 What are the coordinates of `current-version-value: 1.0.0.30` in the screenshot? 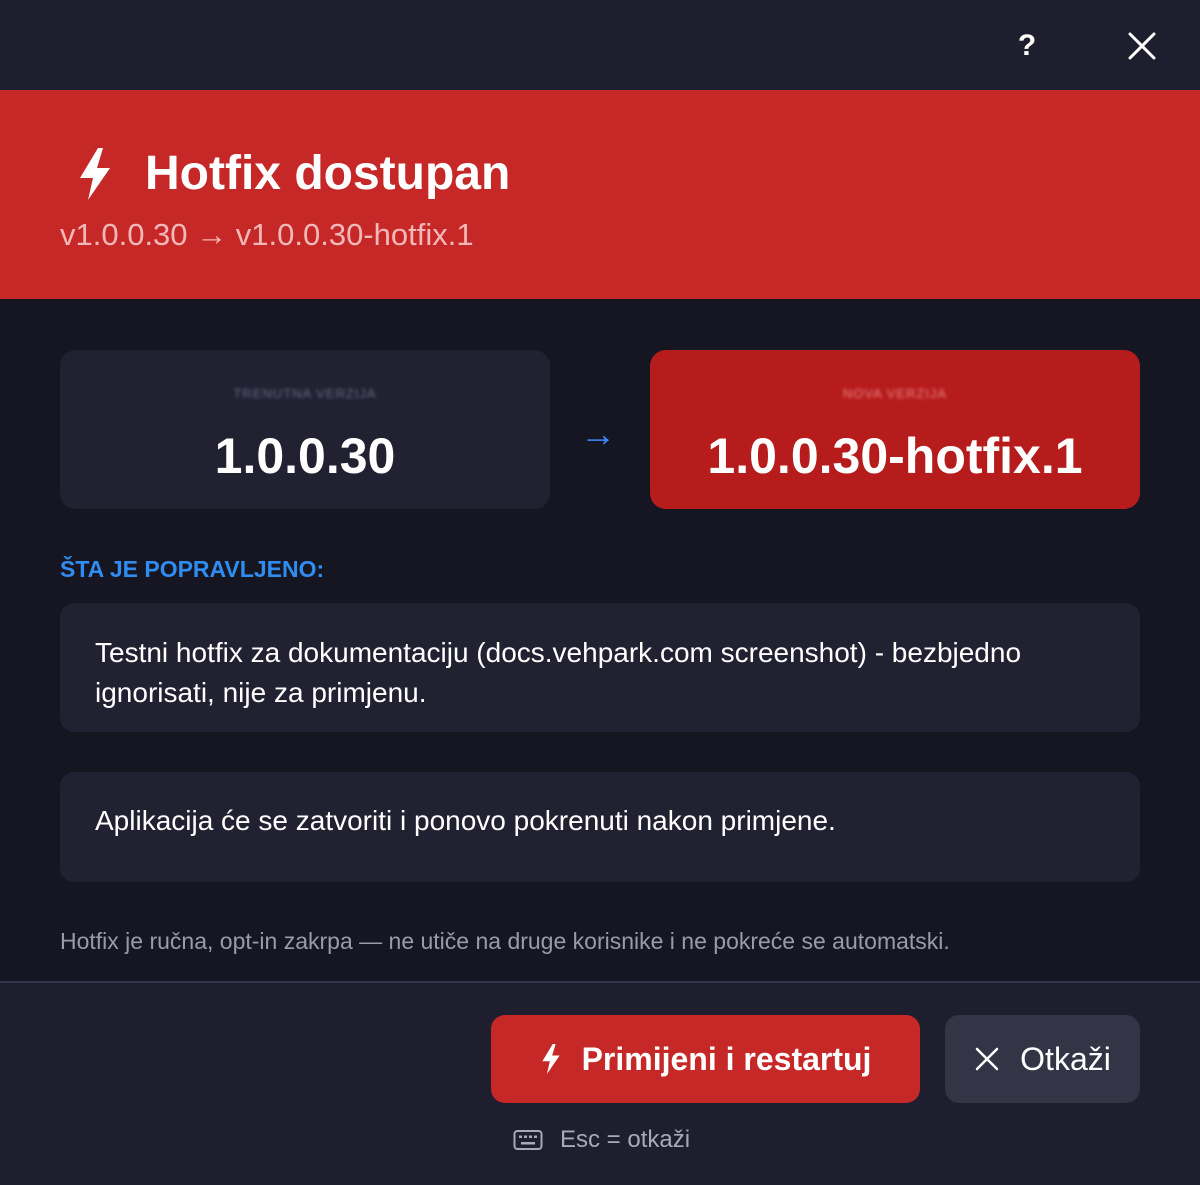 It's located at (305, 456).